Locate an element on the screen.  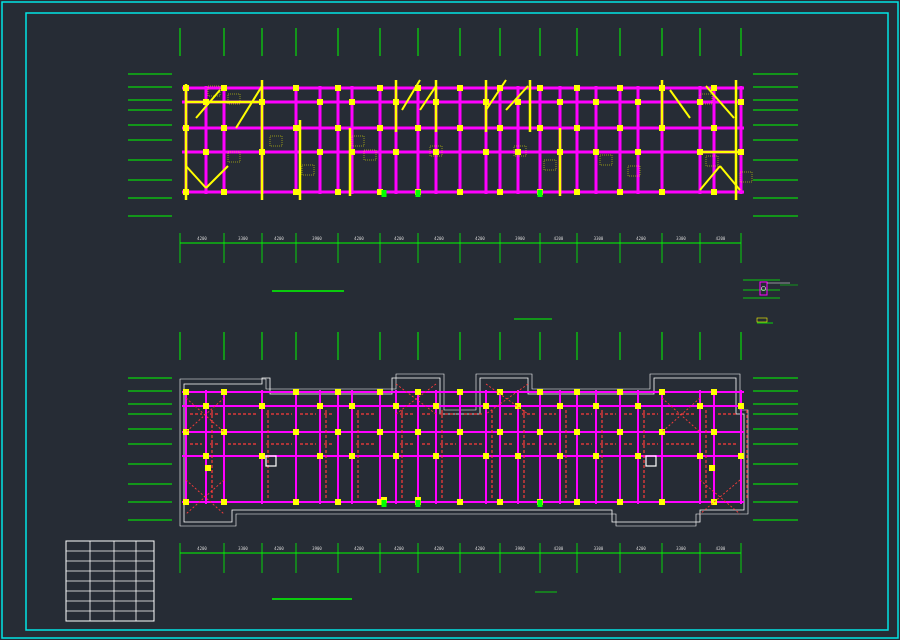
floor-opening is located at coordinates (651, 461).